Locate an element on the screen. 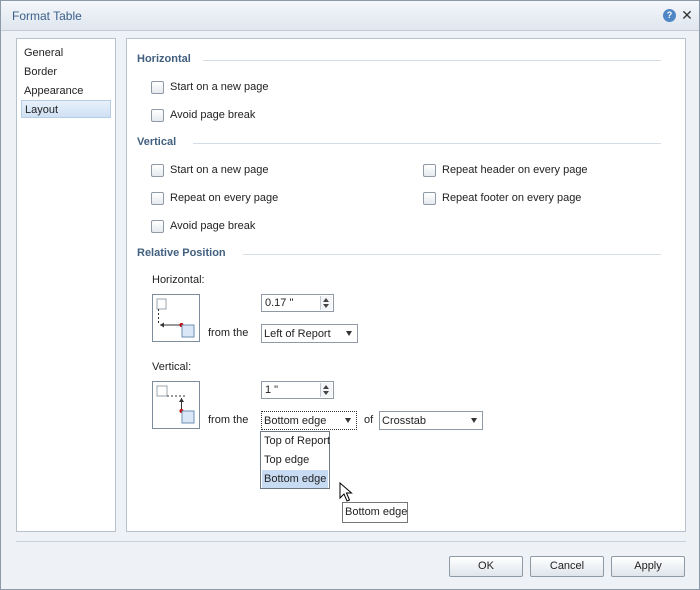 This screenshot has width=700, height=590. vertical-from-label: from the is located at coordinates (228, 420).